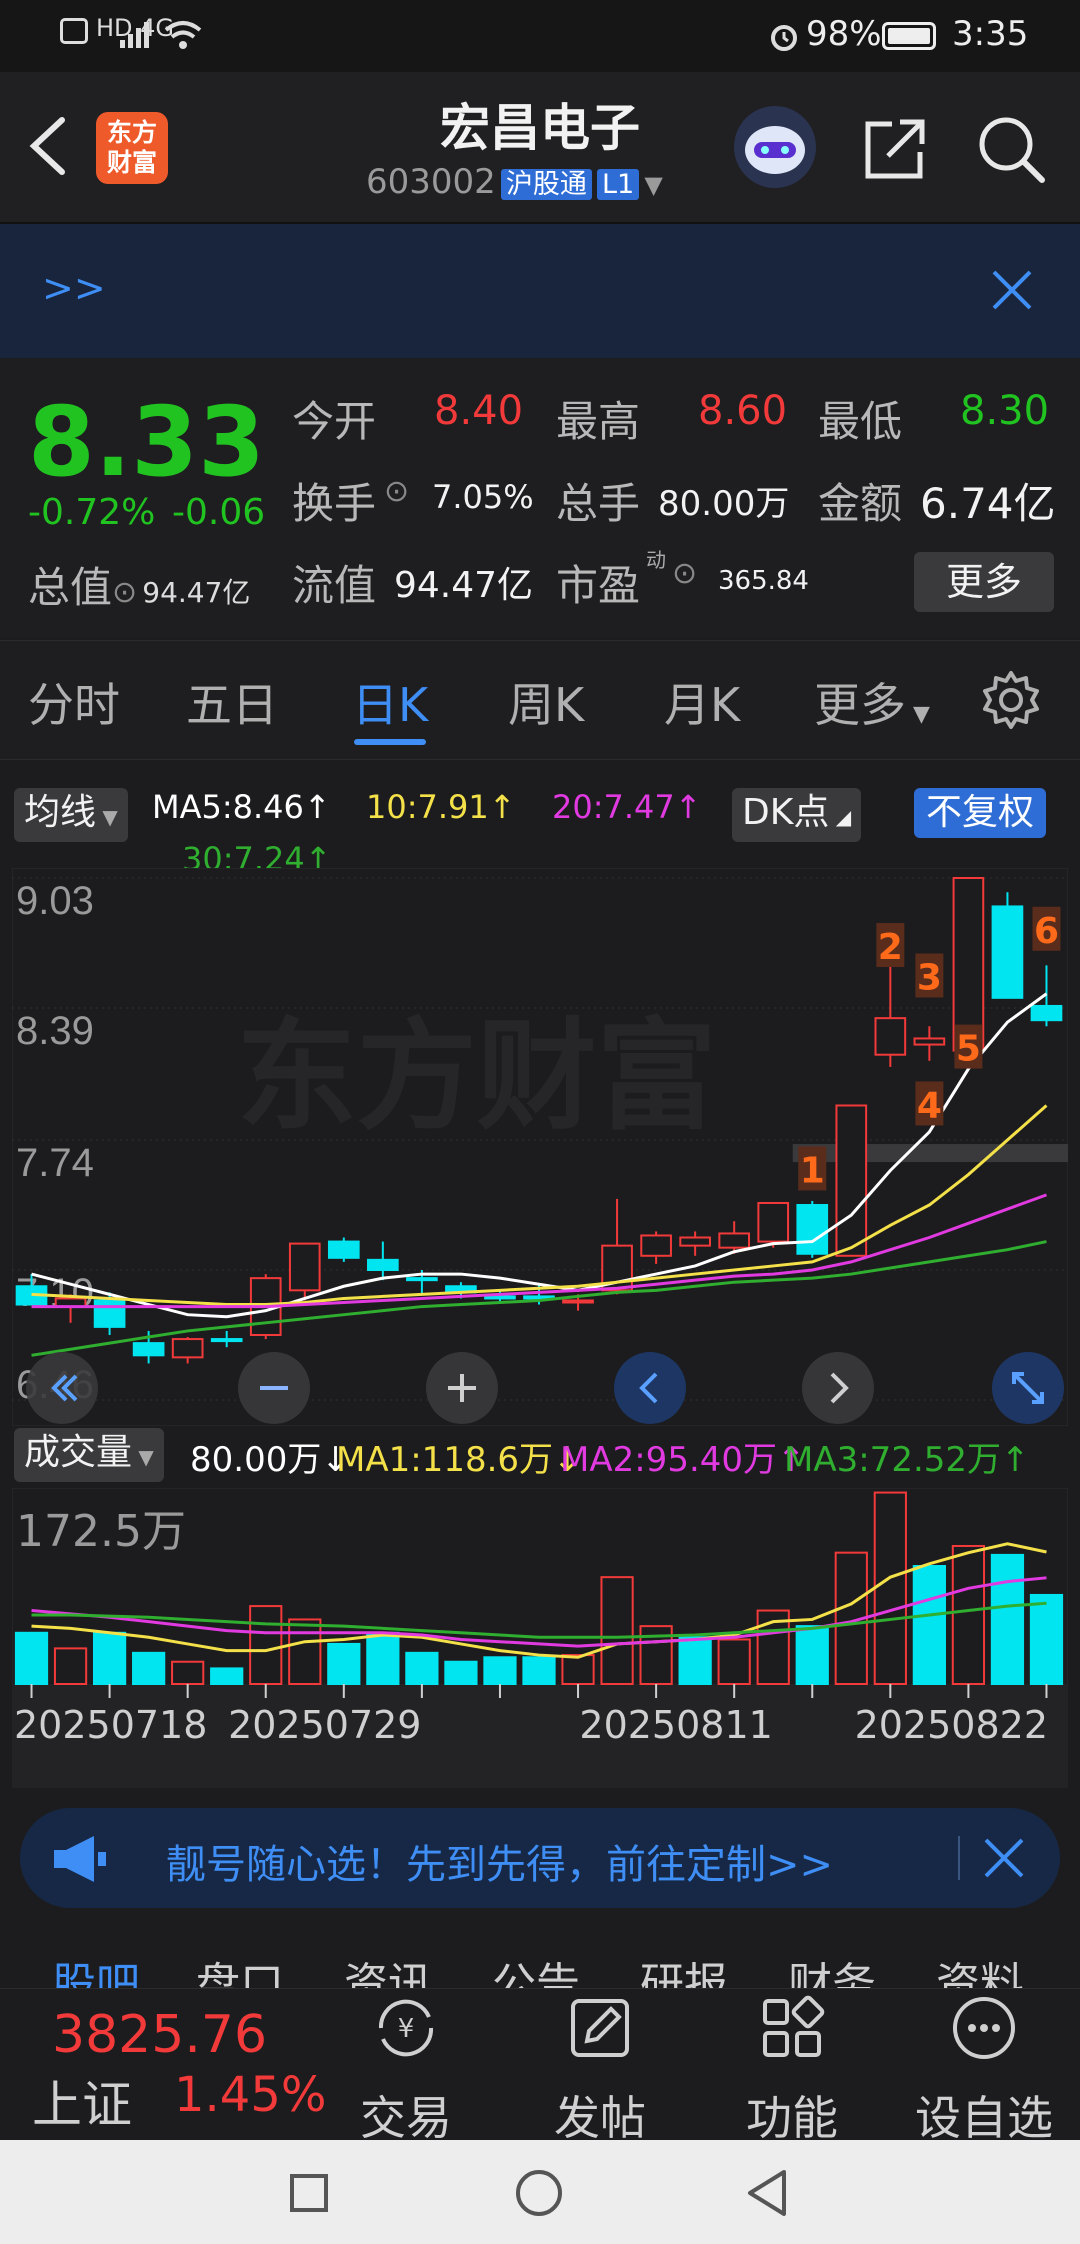 This screenshot has width=1080, height=2244. I want to click on index-value: 3825.76, so click(160, 2035).